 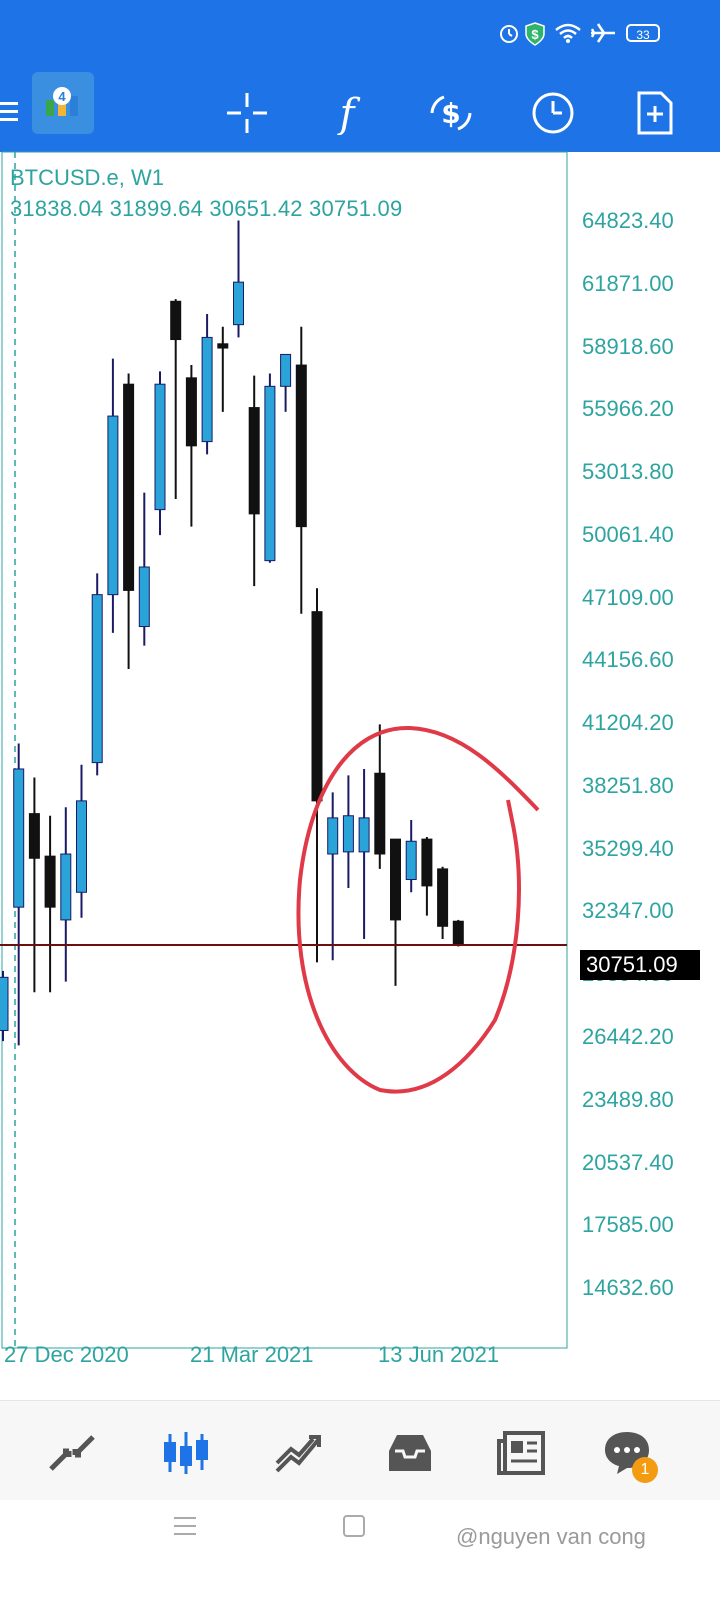 What do you see at coordinates (628, 597) in the screenshot?
I see `y-tick-label: 47109.00` at bounding box center [628, 597].